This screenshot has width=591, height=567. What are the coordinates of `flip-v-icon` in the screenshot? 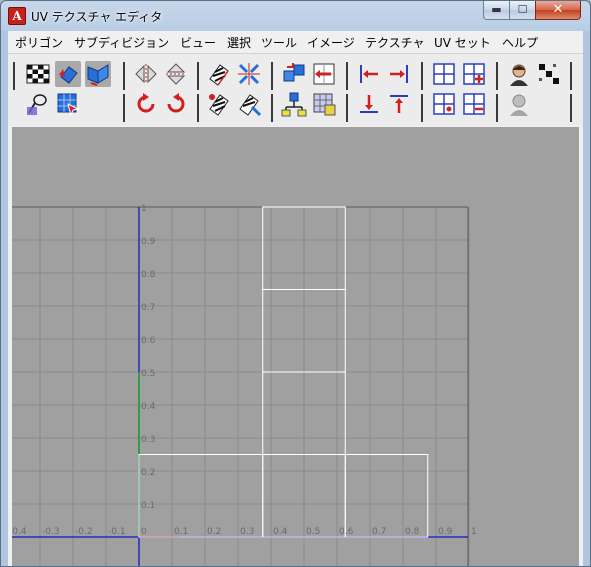 It's located at (176, 74).